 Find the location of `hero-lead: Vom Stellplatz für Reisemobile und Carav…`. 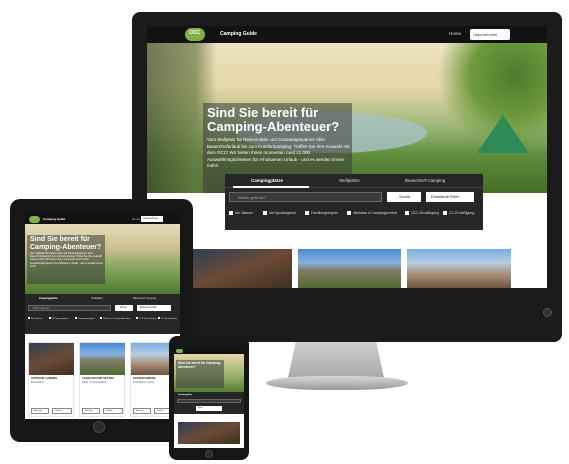

hero-lead: Vom Stellplatz für Reisemobile und Carav… is located at coordinates (278, 152).